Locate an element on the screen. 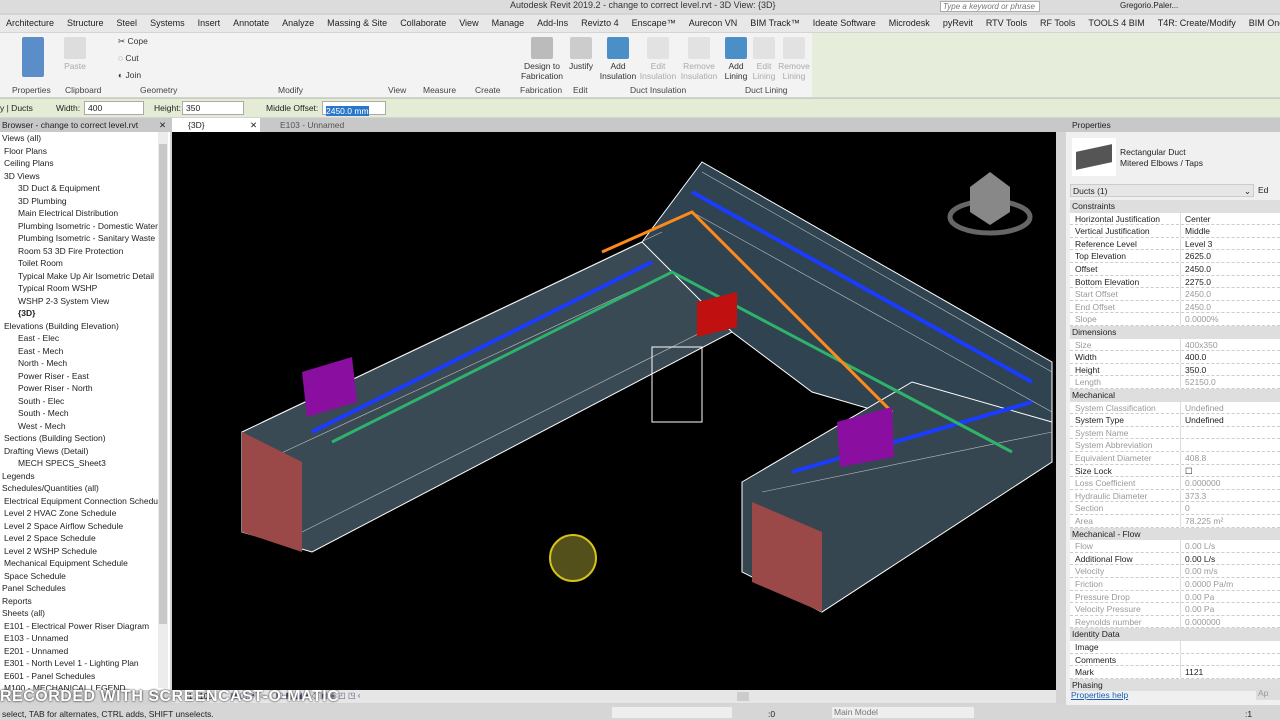 This screenshot has width=1280, height=720. browser-item: South - Elec is located at coordinates (85, 401).